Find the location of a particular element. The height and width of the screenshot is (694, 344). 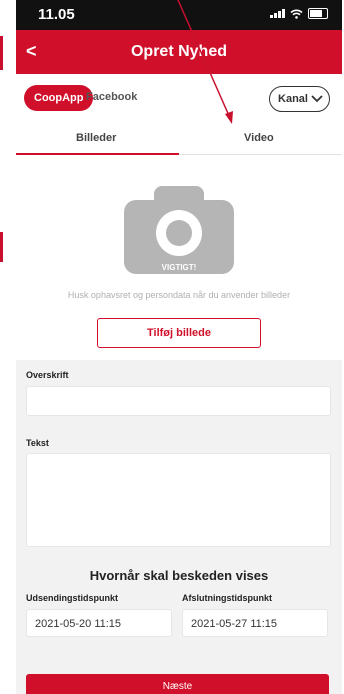

edge-mark-top is located at coordinates (1, 53).